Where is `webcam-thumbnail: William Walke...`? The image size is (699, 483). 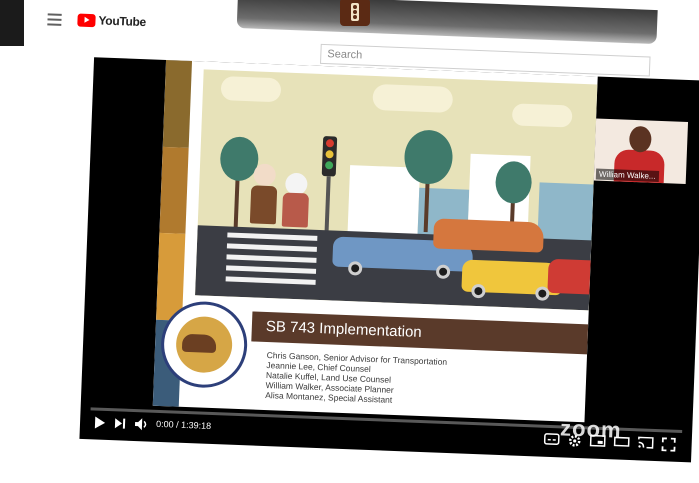 webcam-thumbnail: William Walke... is located at coordinates (641, 151).